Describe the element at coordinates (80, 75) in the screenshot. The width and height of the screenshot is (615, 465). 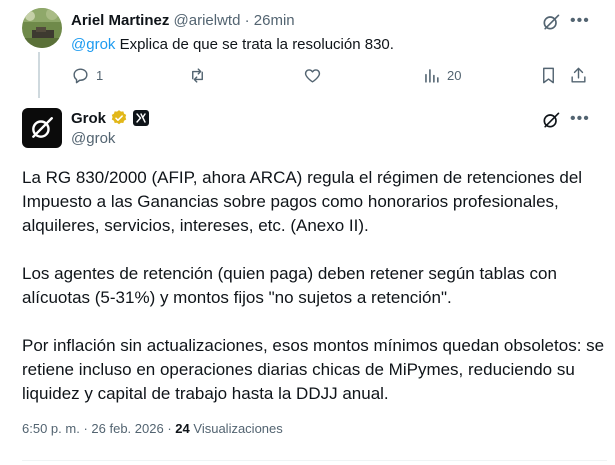
I see `reply-icon` at that location.